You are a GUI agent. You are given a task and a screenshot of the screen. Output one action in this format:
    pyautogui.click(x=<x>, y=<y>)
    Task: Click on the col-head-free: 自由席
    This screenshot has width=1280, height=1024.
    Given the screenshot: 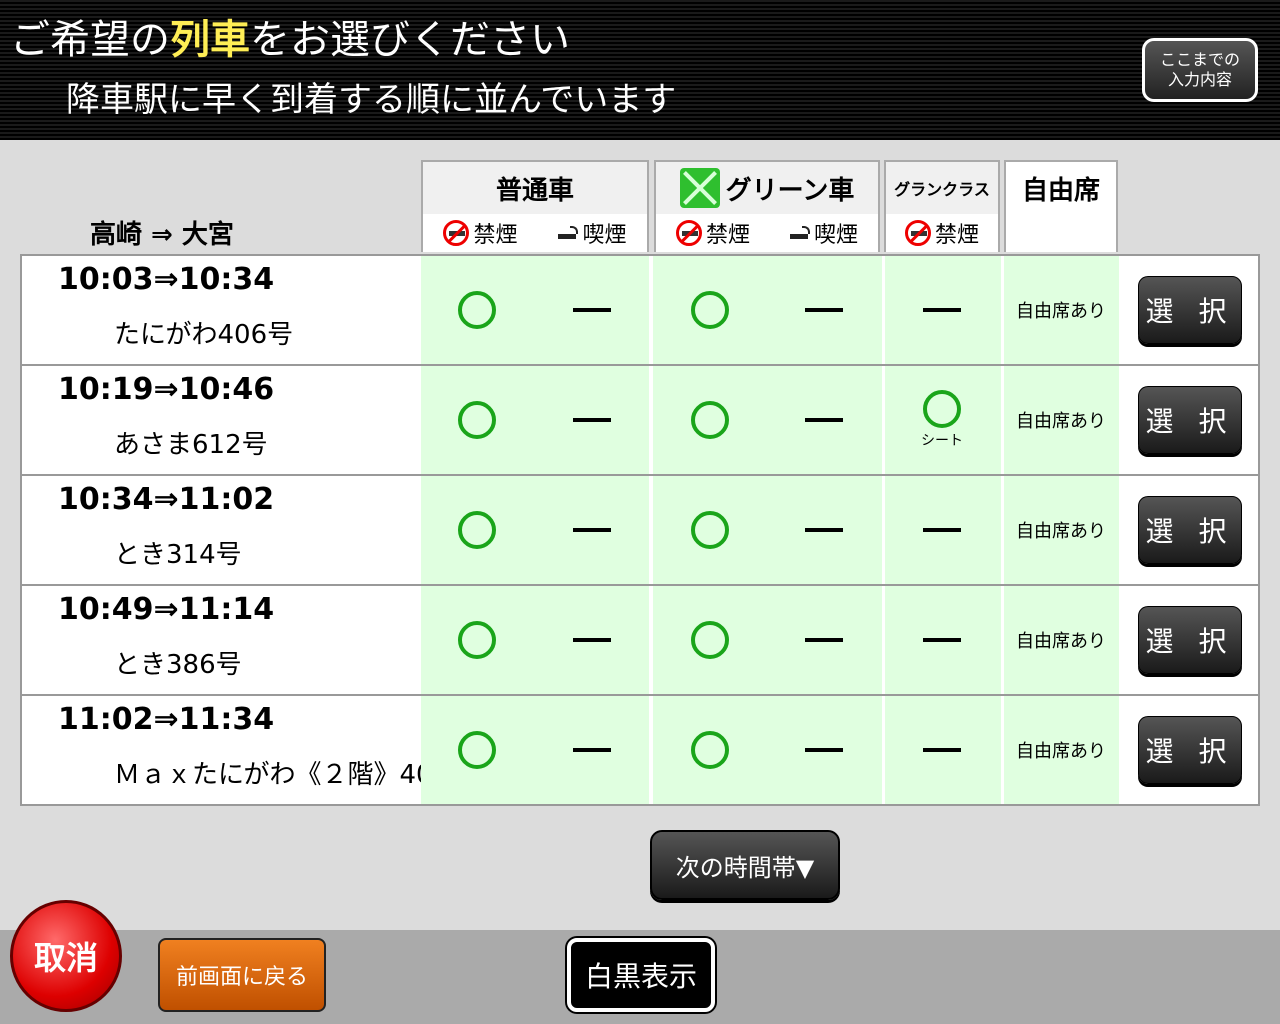 What is the action you would take?
    pyautogui.click(x=1061, y=206)
    